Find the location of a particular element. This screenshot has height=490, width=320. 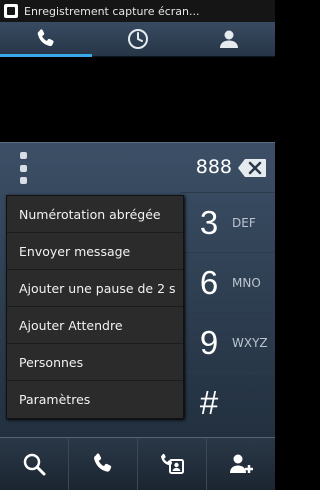

number-area is located at coordinates (137, 99).